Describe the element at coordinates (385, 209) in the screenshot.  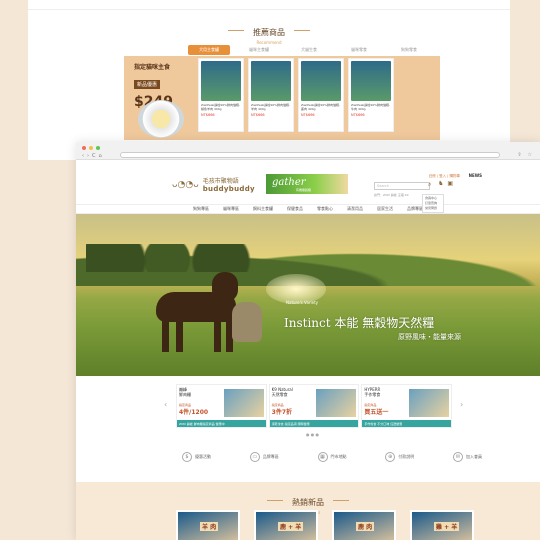
I see `menu-item: 居家生活` at that location.